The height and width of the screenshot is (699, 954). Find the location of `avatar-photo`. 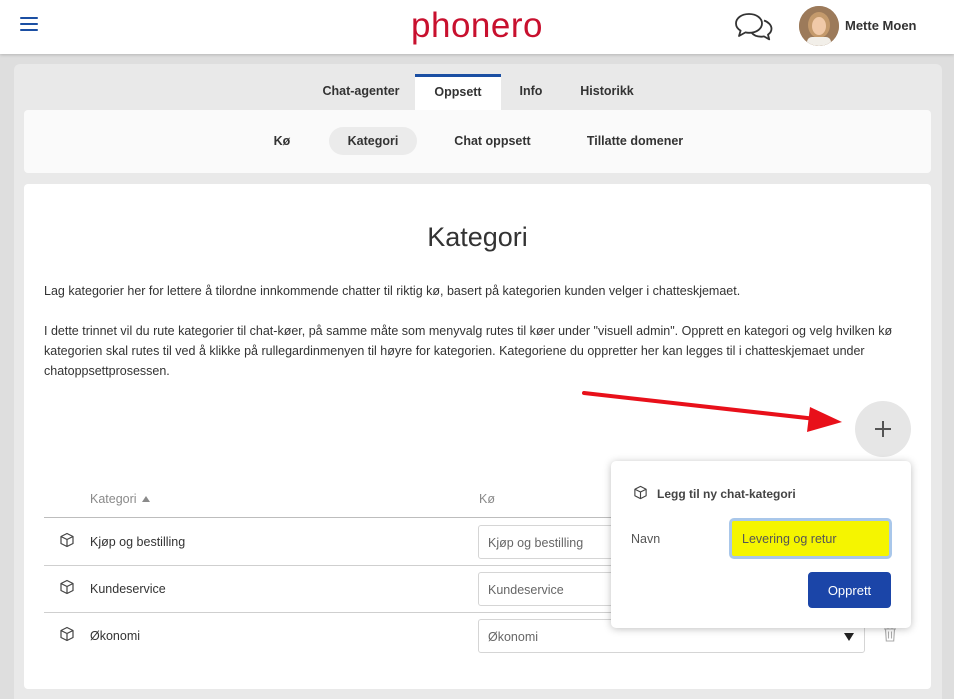

avatar-photo is located at coordinates (819, 26).